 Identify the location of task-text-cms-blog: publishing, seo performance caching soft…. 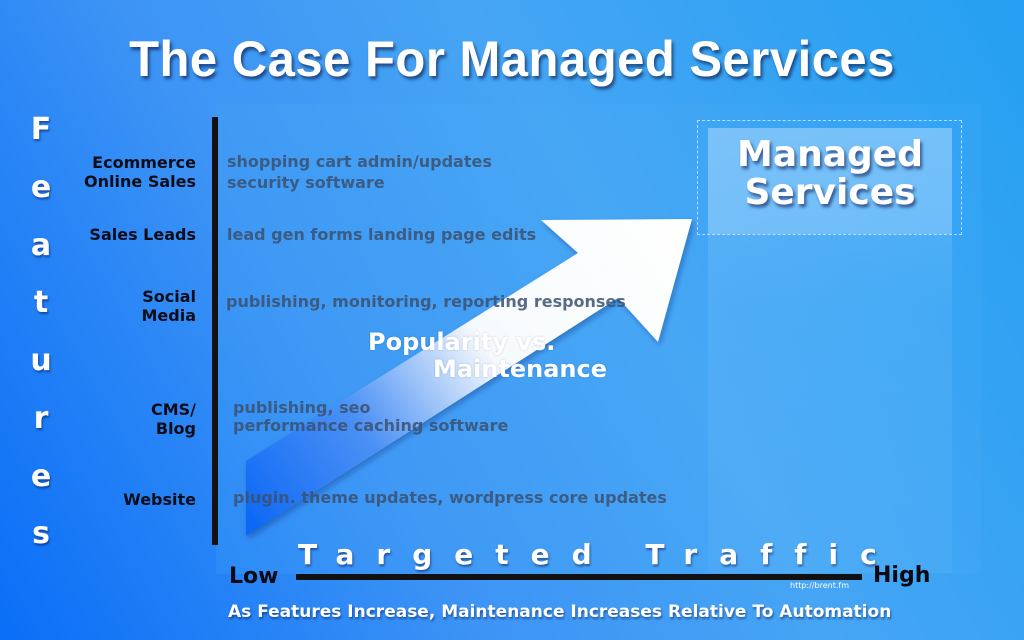
(371, 416).